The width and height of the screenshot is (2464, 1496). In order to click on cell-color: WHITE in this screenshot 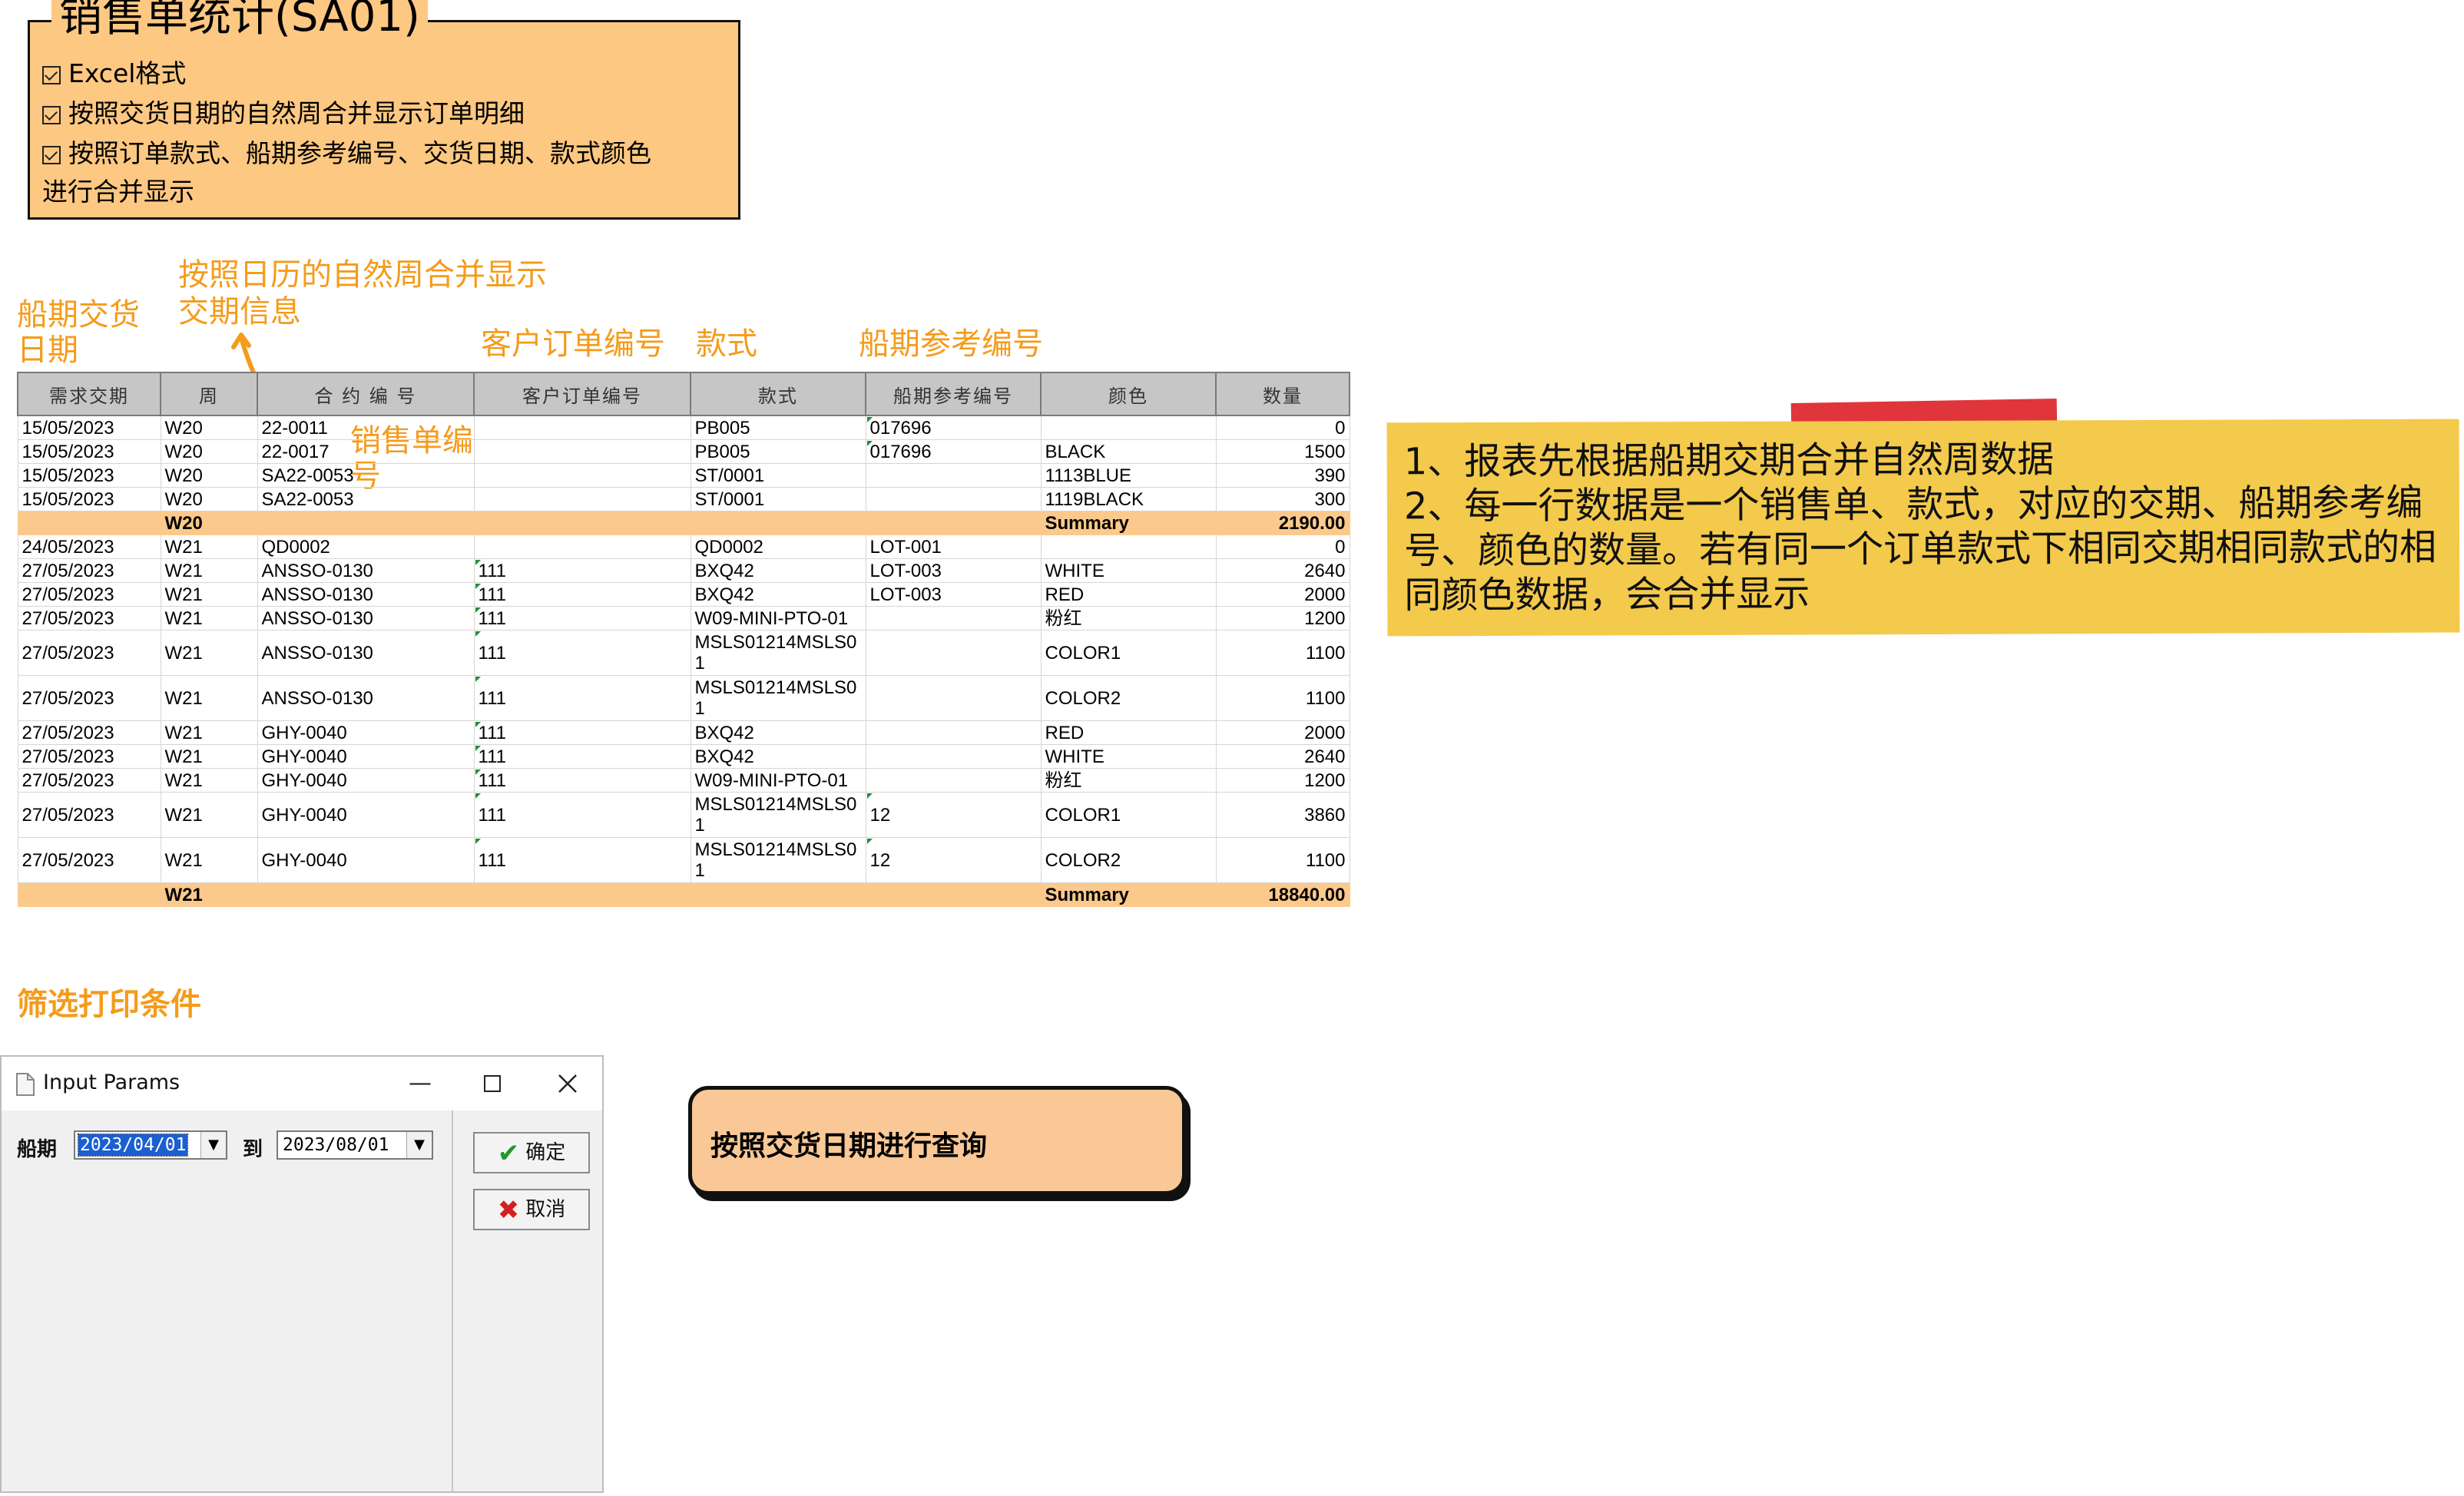, I will do `click(1128, 756)`.